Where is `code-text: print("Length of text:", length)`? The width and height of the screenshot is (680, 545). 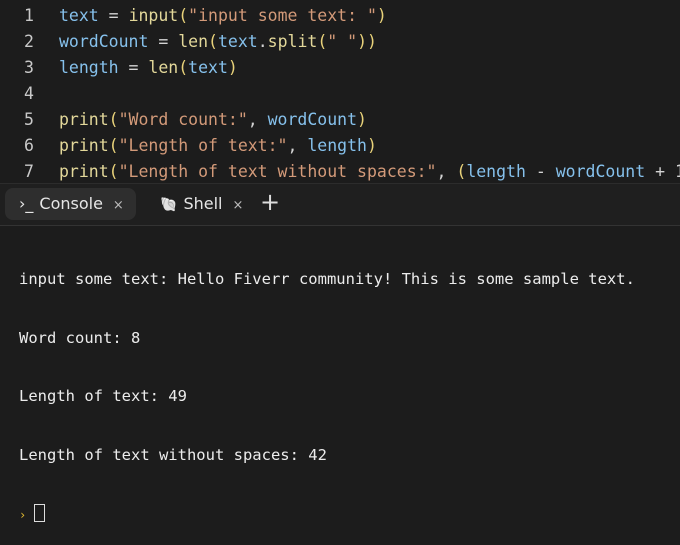 code-text: print("Length of text:", length) is located at coordinates (218, 146).